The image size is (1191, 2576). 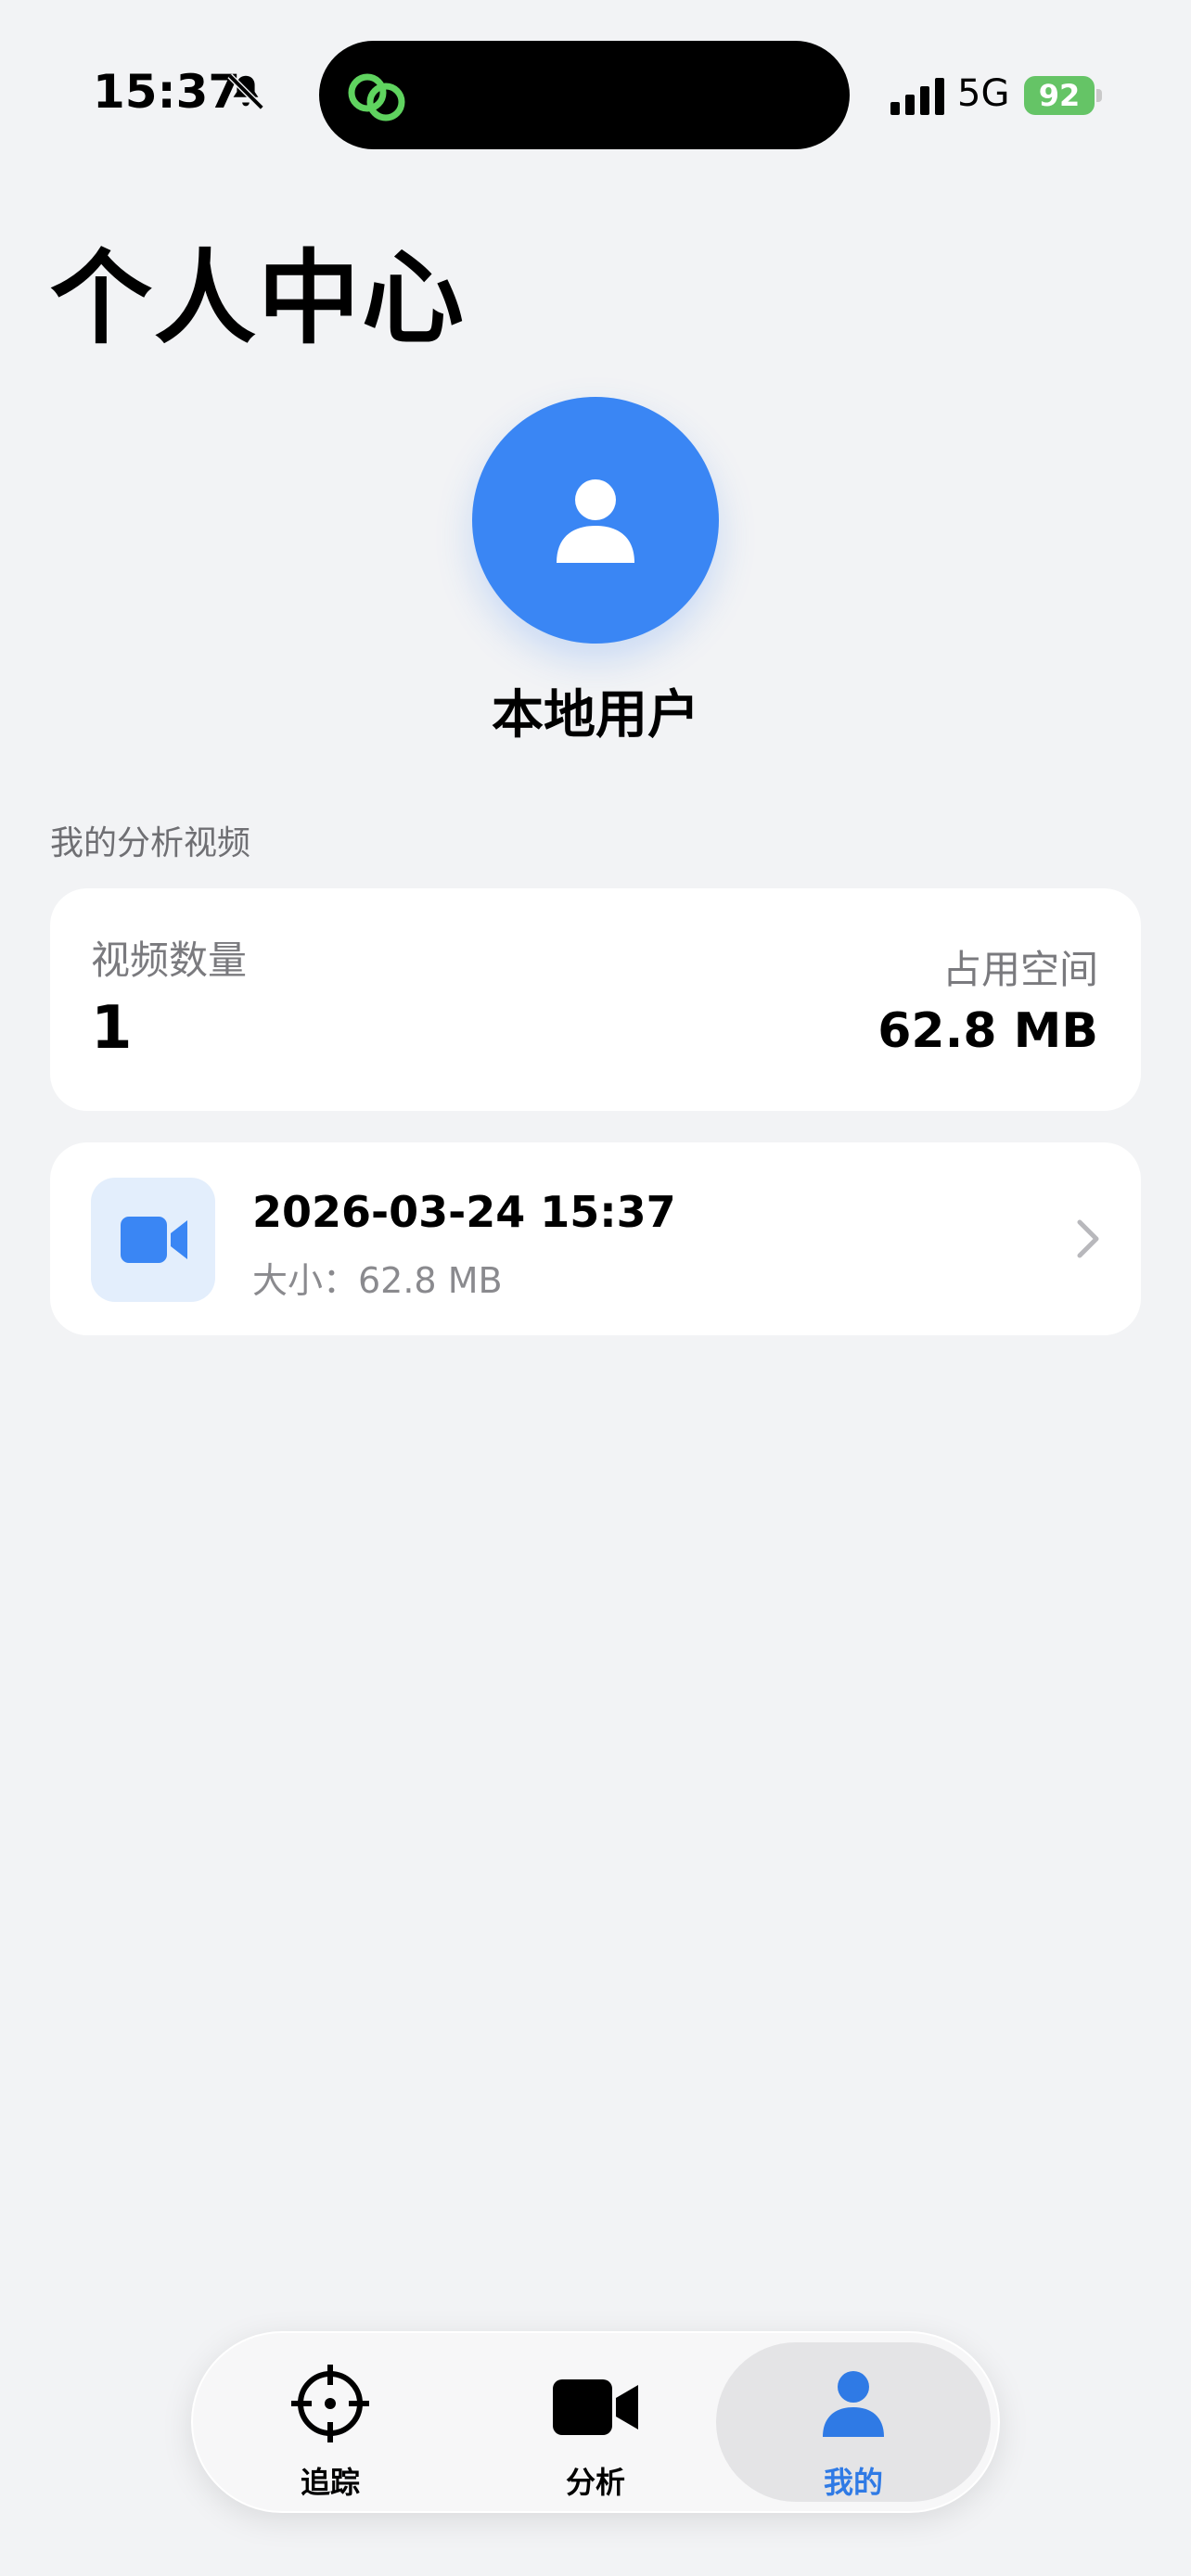 What do you see at coordinates (853, 2482) in the screenshot?
I see `tab-mine-label: 我的` at bounding box center [853, 2482].